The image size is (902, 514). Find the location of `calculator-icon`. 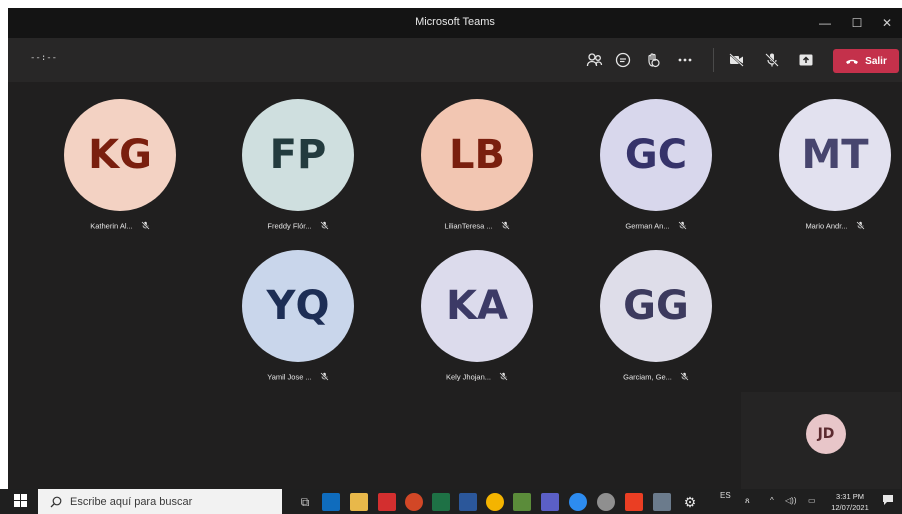

calculator-icon is located at coordinates (662, 502).